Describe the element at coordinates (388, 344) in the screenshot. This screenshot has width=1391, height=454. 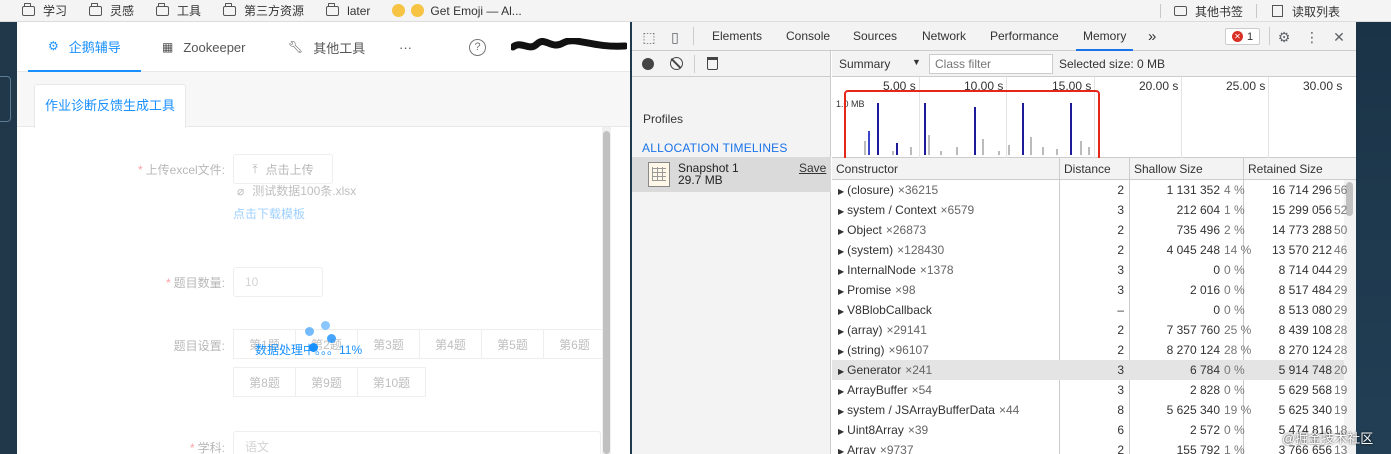
I see `question-3: 第3题` at that location.